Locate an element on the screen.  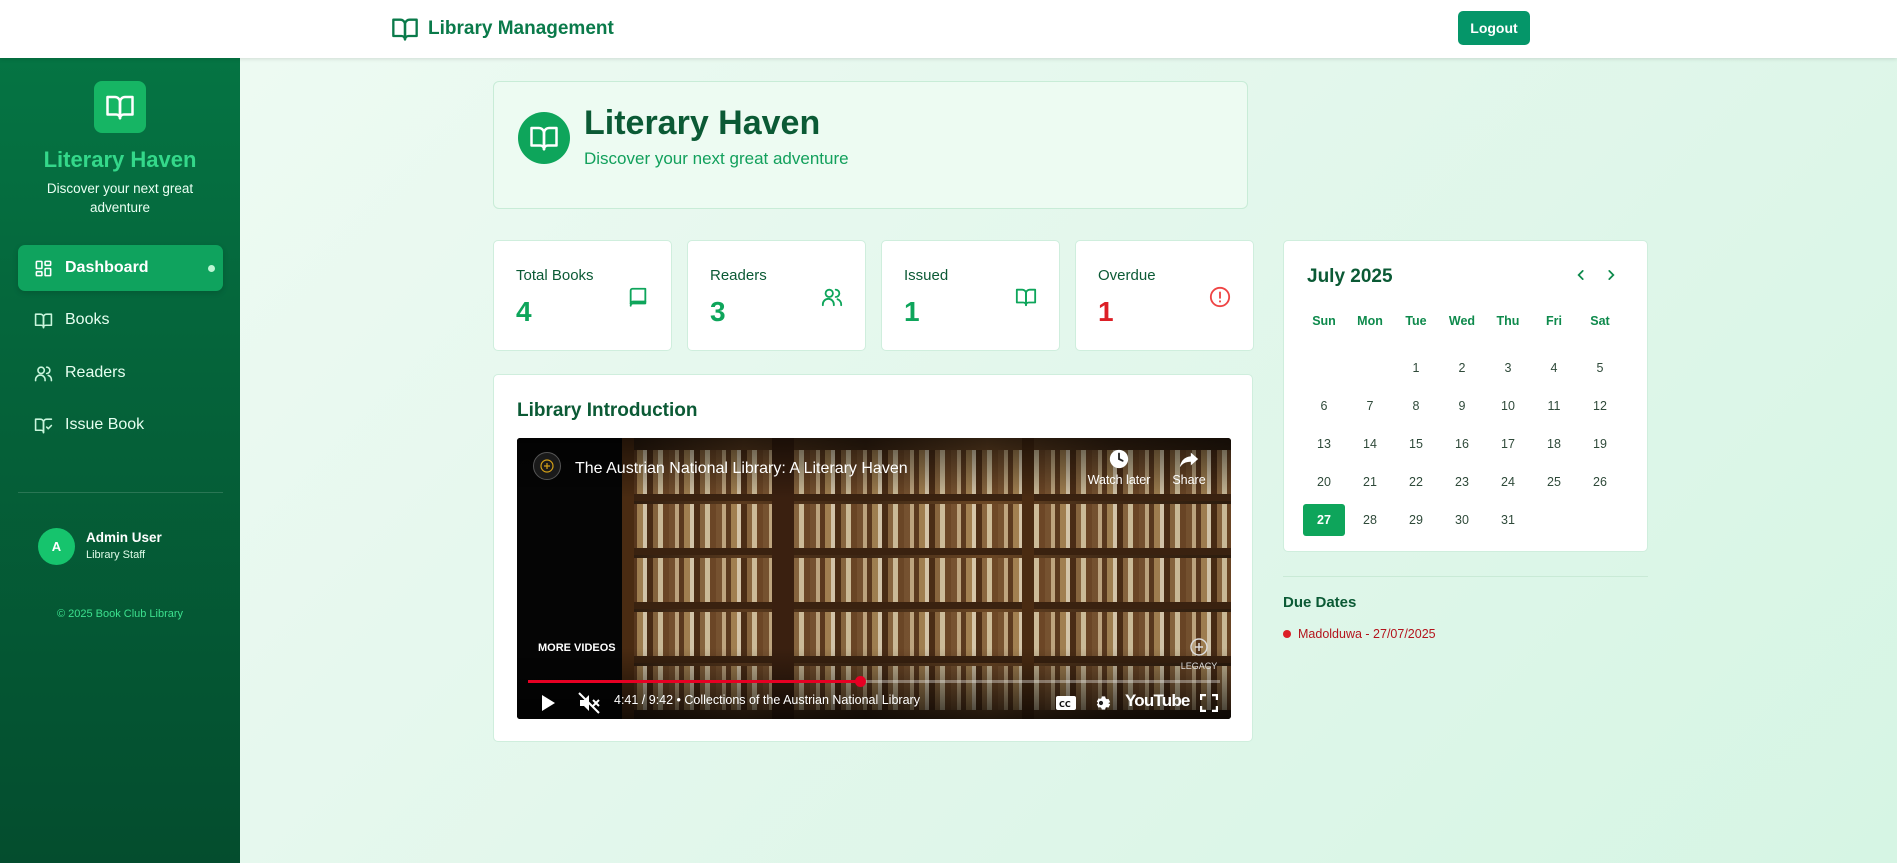
calendar-day: 16 is located at coordinates (1462, 444).